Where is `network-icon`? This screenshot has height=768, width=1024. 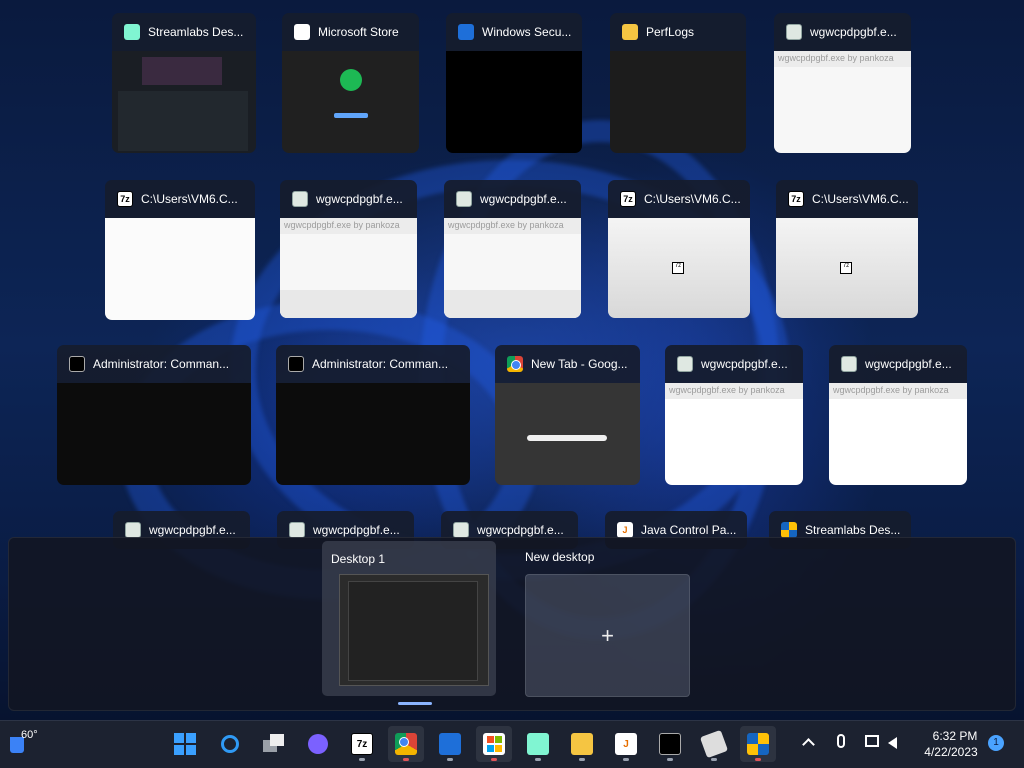
network-icon is located at coordinates (872, 741).